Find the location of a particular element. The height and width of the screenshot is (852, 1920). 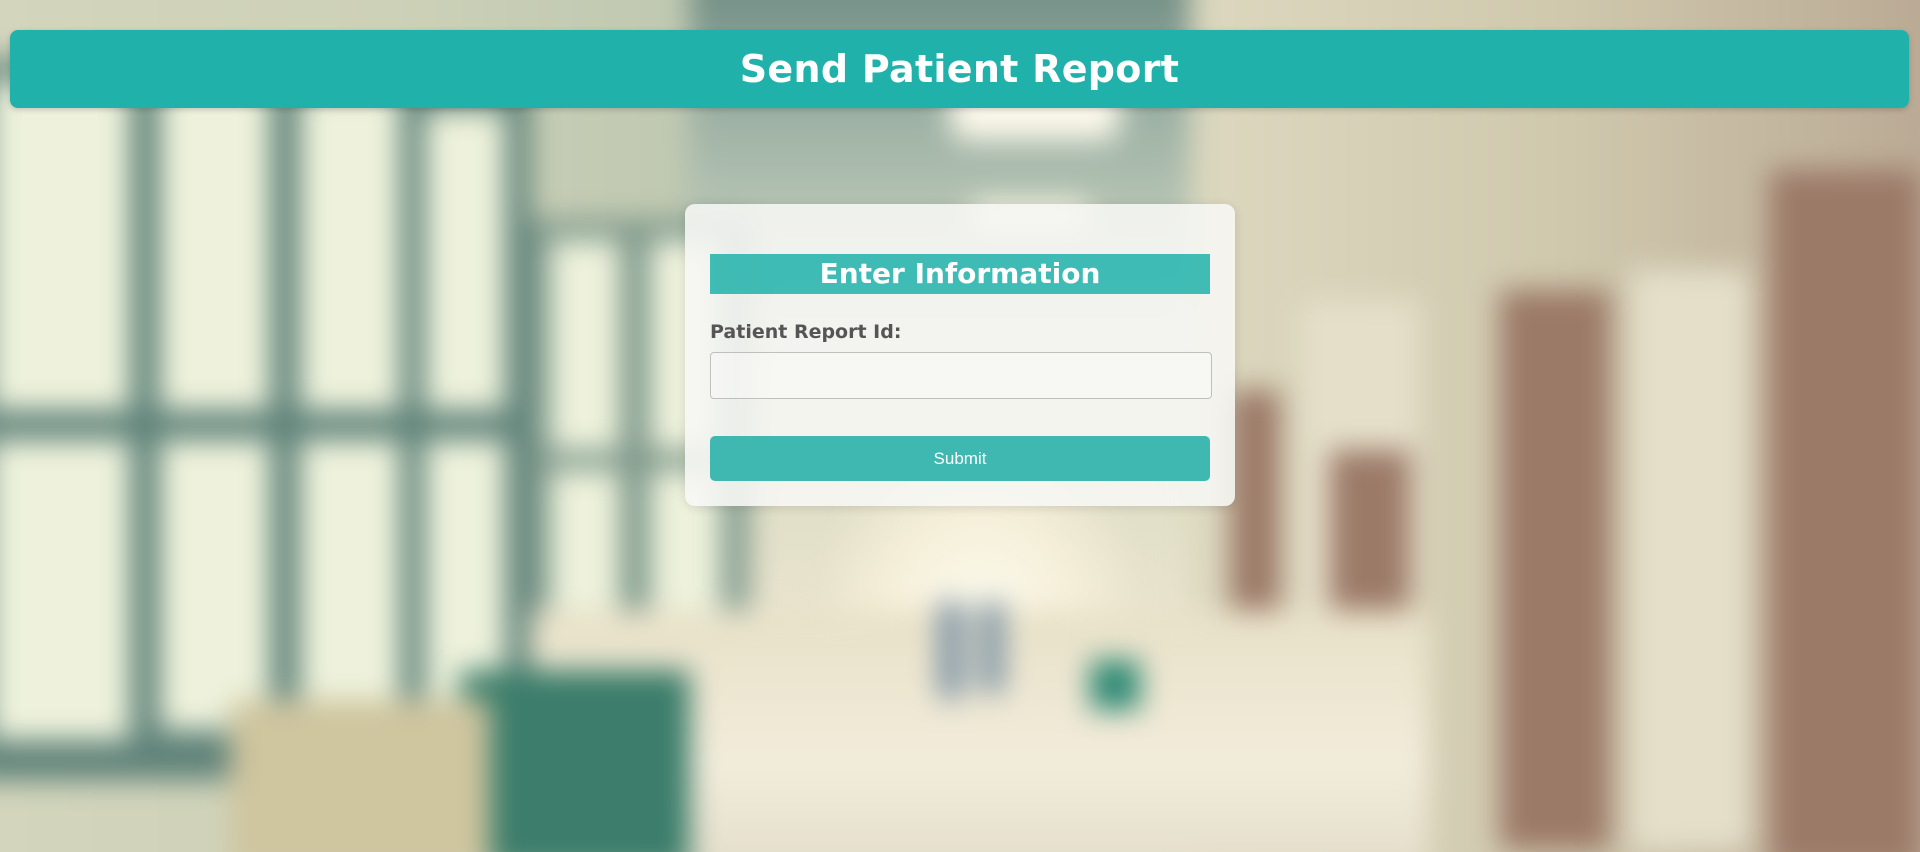

app-header: Send Patient Report is located at coordinates (959, 69).